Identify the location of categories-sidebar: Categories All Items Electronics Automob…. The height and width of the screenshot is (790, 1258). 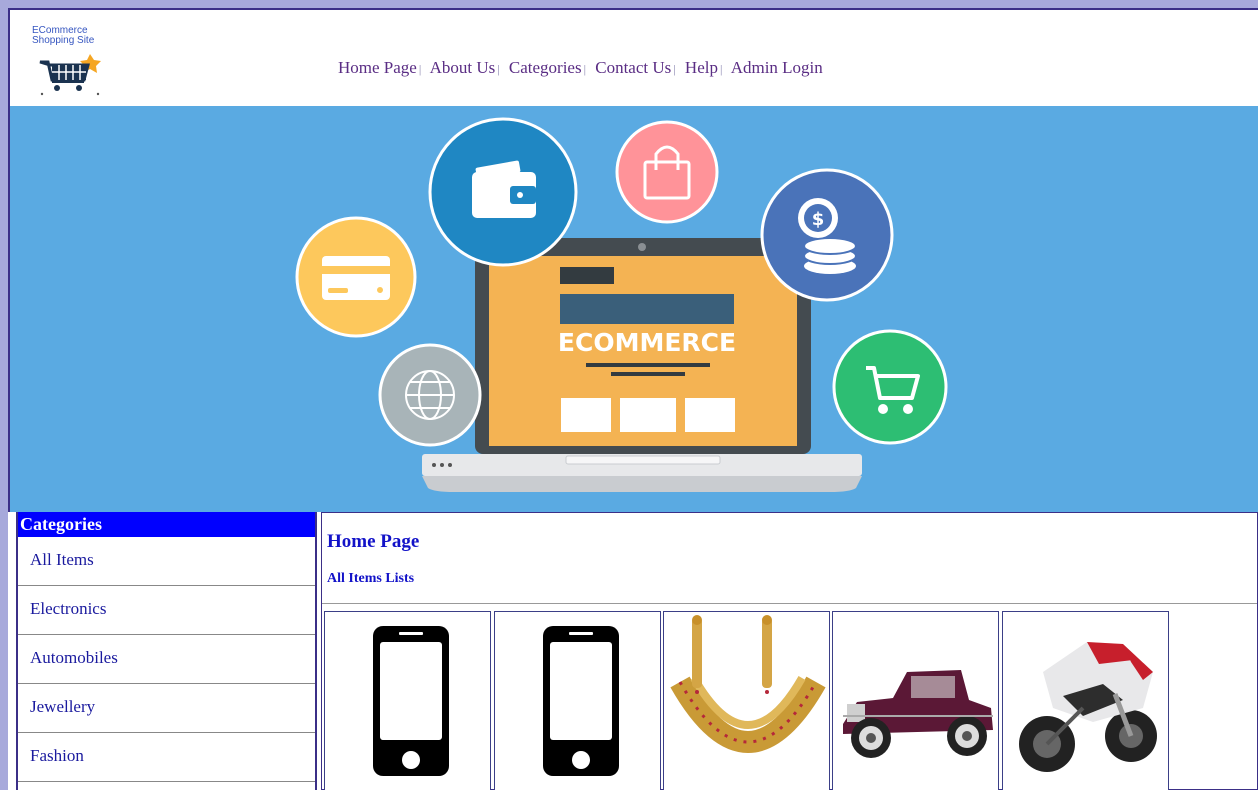
(166, 651).